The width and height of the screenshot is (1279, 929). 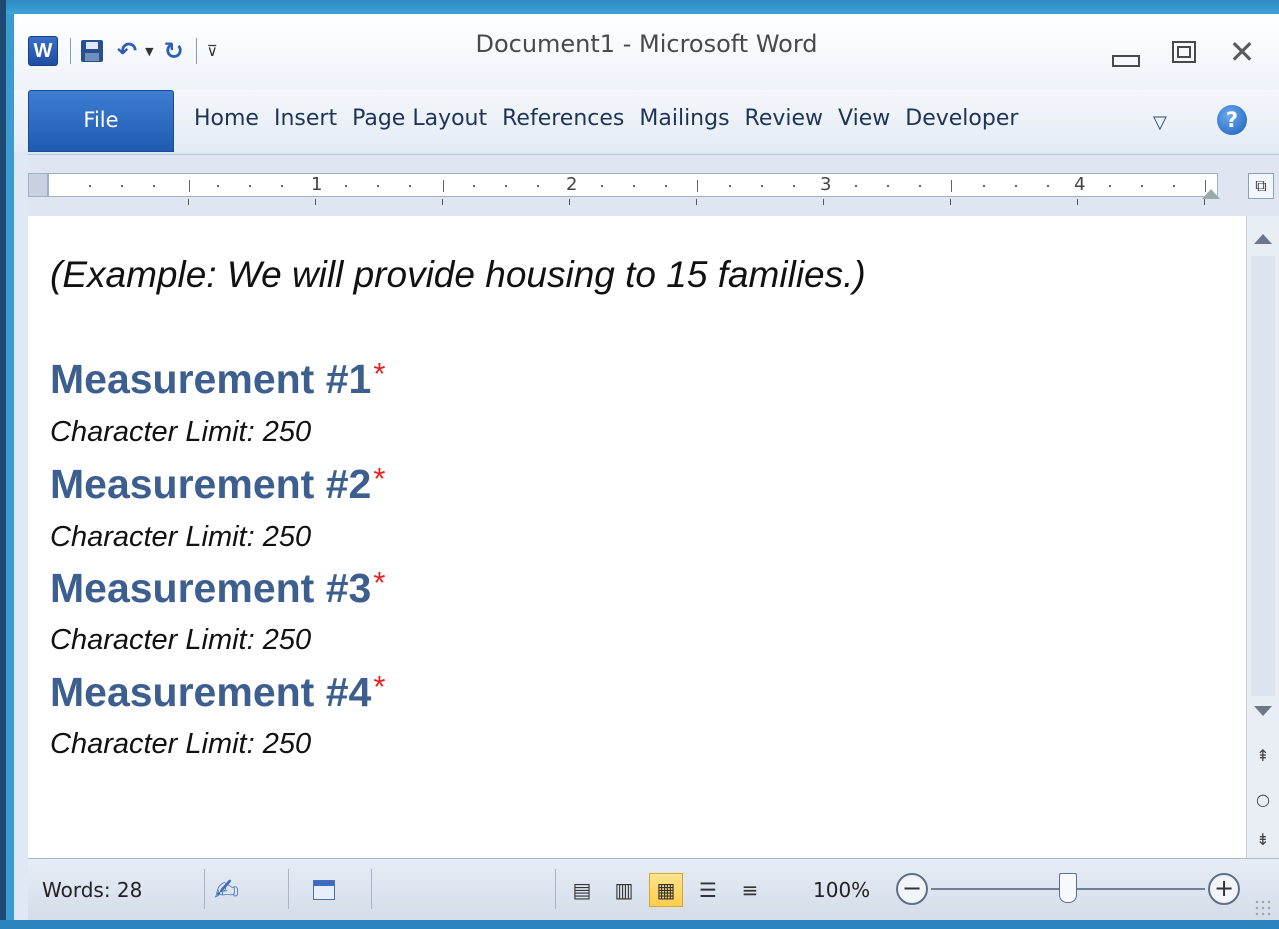 What do you see at coordinates (1263, 799) in the screenshot?
I see `select-browse-object-icon: ○` at bounding box center [1263, 799].